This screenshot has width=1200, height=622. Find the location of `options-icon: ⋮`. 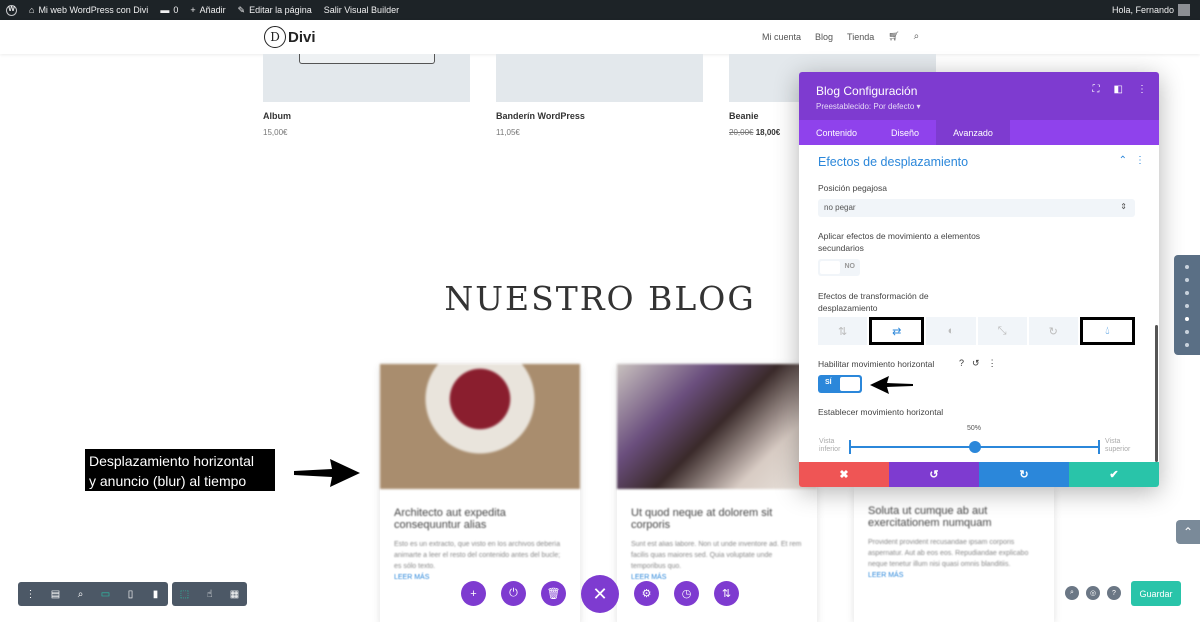

options-icon: ⋮ is located at coordinates (992, 363).